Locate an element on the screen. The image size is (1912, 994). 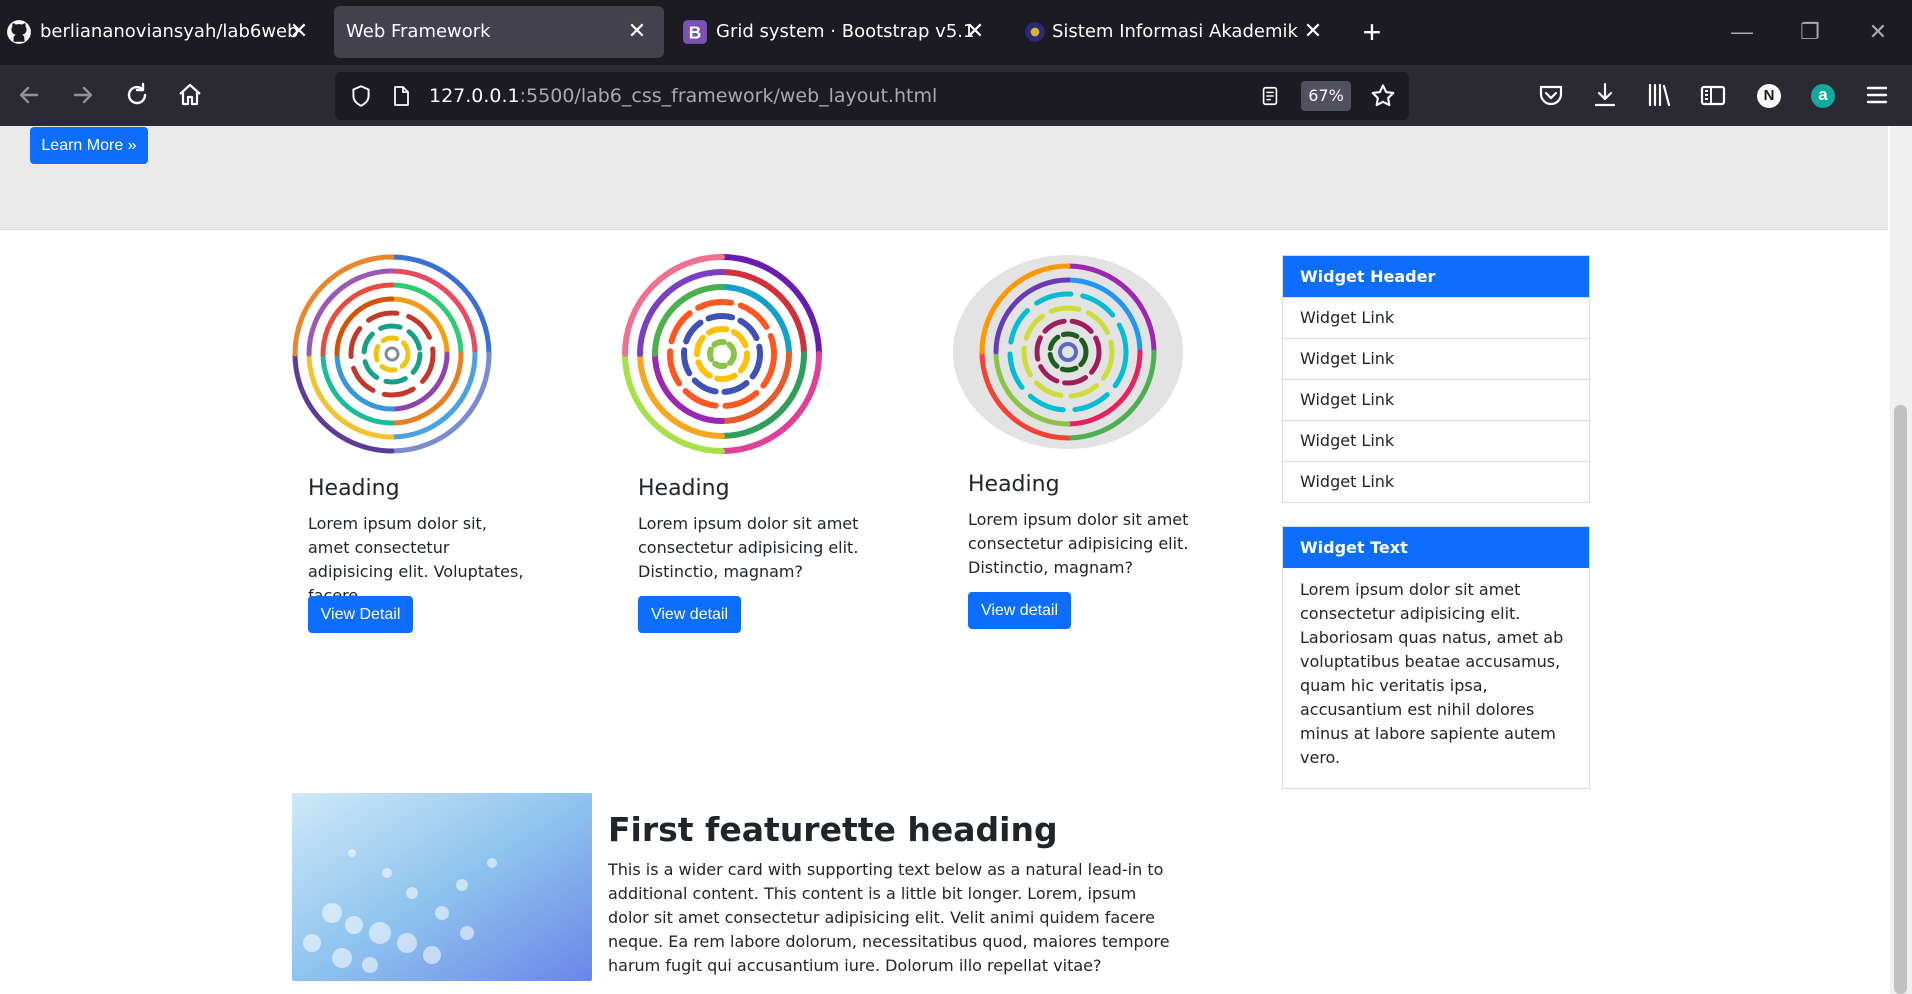
sidebar-icon is located at coordinates (1713, 95).